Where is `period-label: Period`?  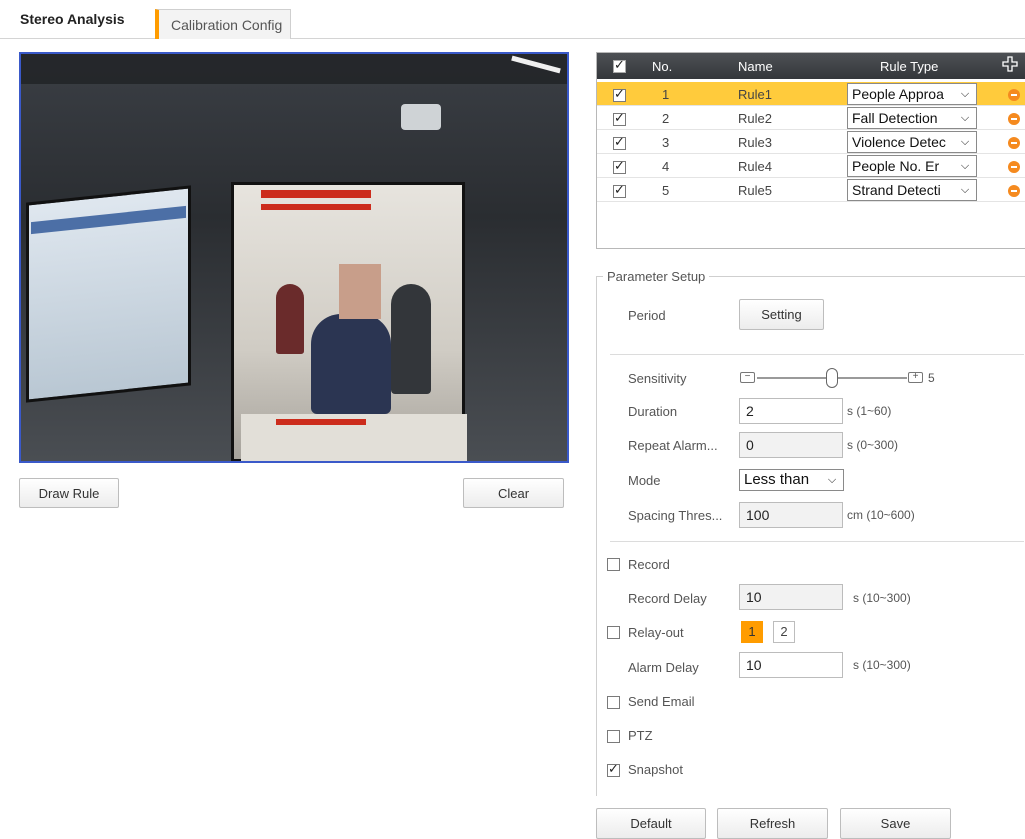 period-label: Period is located at coordinates (647, 315).